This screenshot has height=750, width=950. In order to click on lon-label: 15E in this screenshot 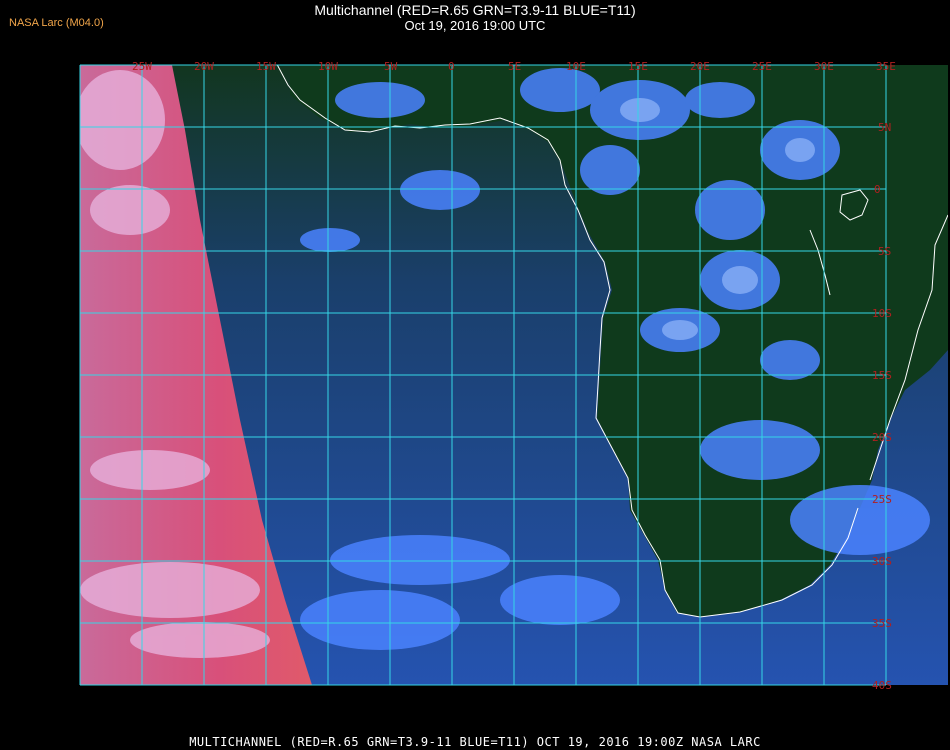, I will do `click(638, 66)`.